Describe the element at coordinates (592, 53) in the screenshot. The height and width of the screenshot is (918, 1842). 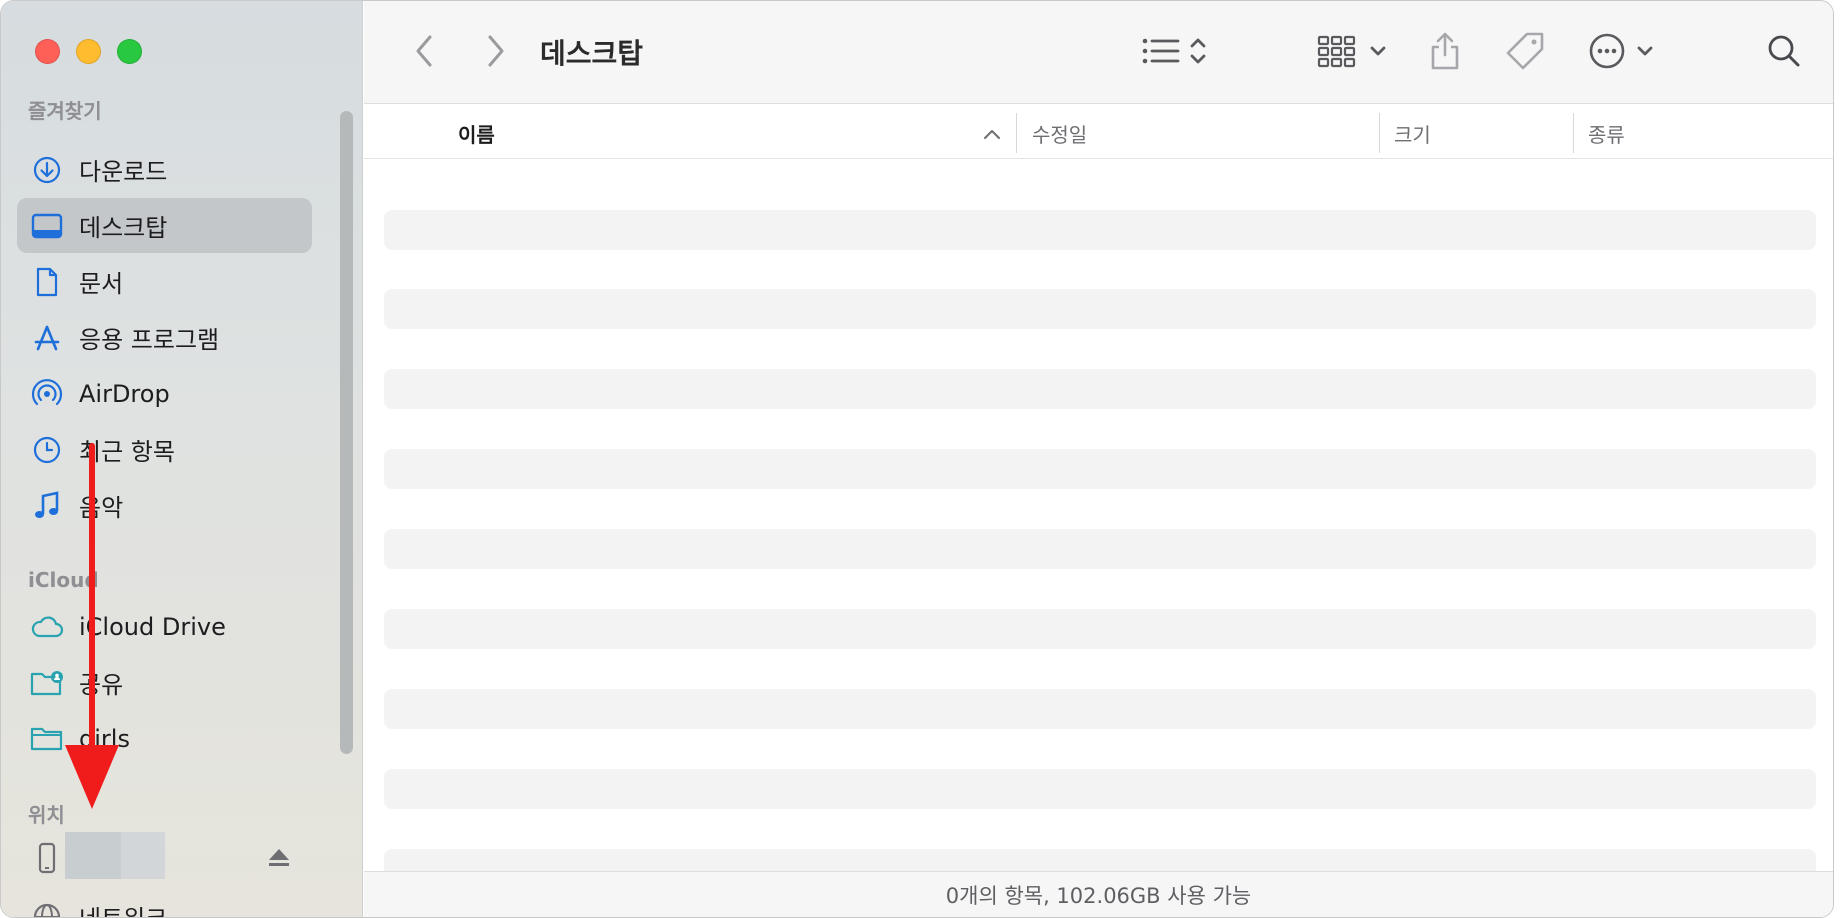
I see `window-title: 데스크탑` at that location.